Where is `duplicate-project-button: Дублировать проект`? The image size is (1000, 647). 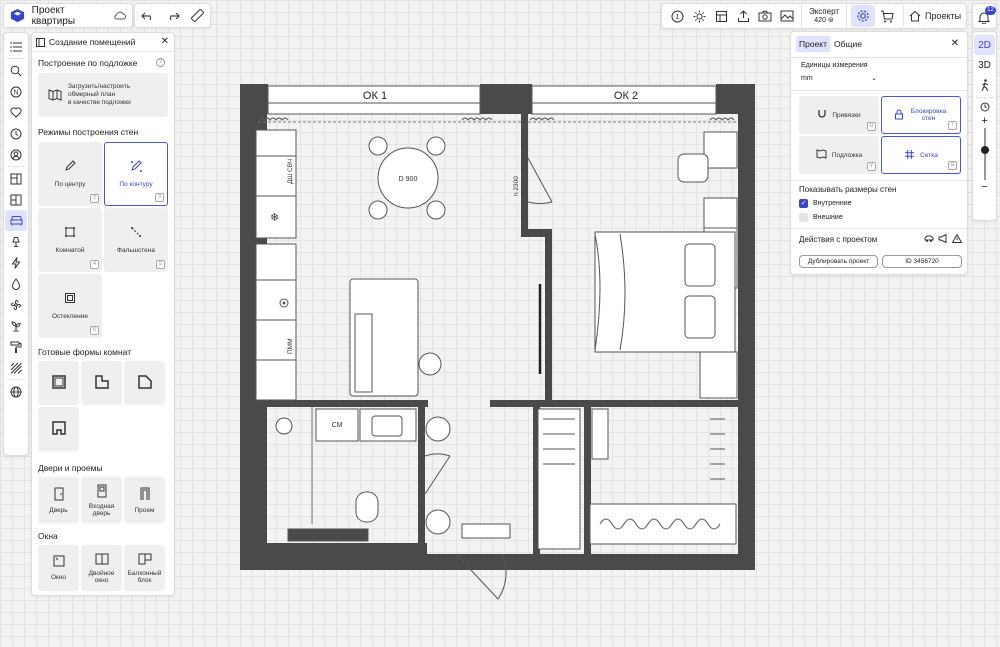
duplicate-project-button: Дублировать проект is located at coordinates (838, 261).